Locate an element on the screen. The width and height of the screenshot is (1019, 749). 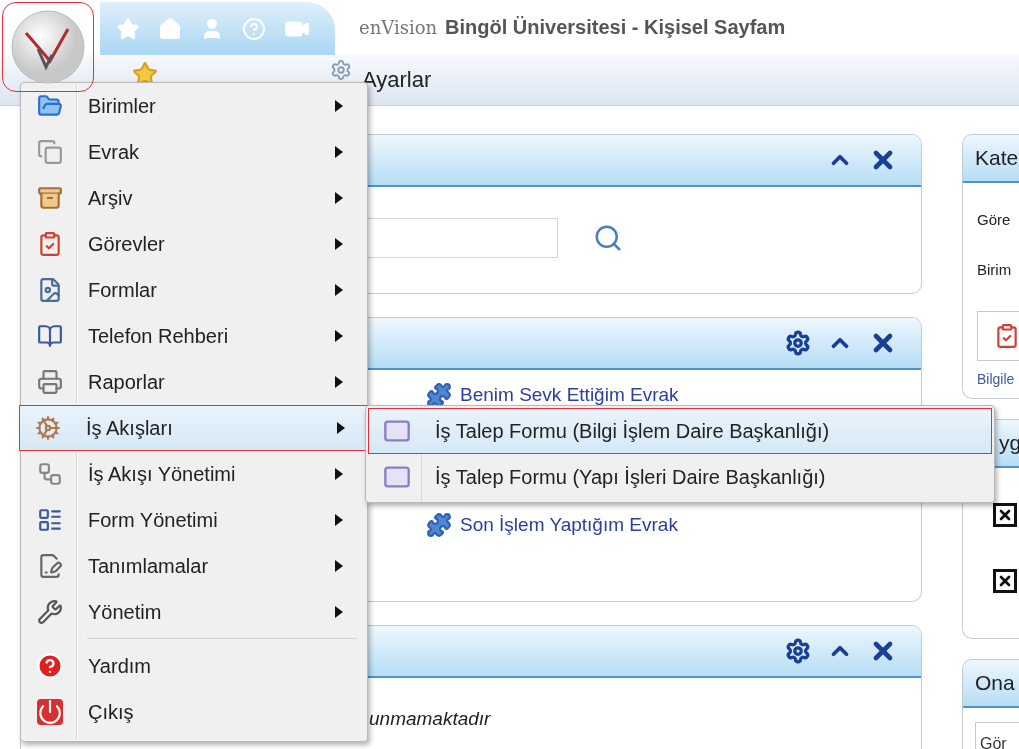
submenu-item: İş Talep Formu (Bilgi İşlem Daire Başkanlığı) is located at coordinates (680, 431).